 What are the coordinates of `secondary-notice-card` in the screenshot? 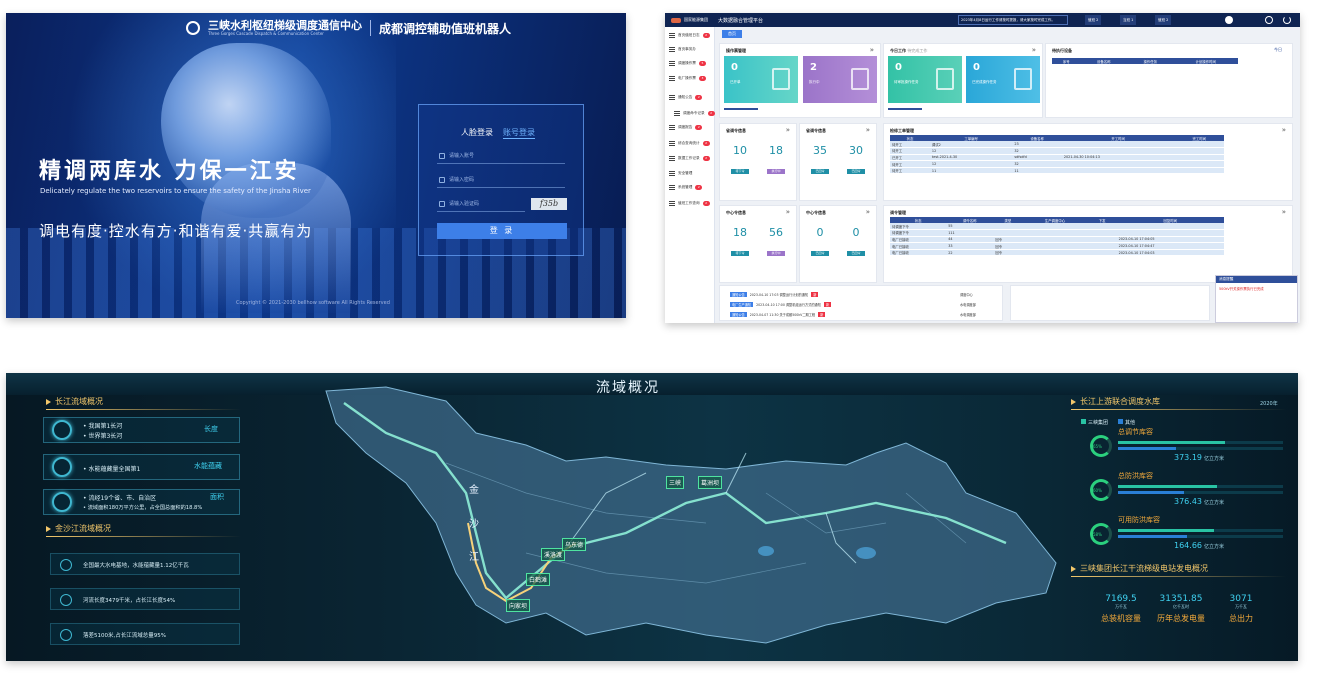 It's located at (1110, 303).